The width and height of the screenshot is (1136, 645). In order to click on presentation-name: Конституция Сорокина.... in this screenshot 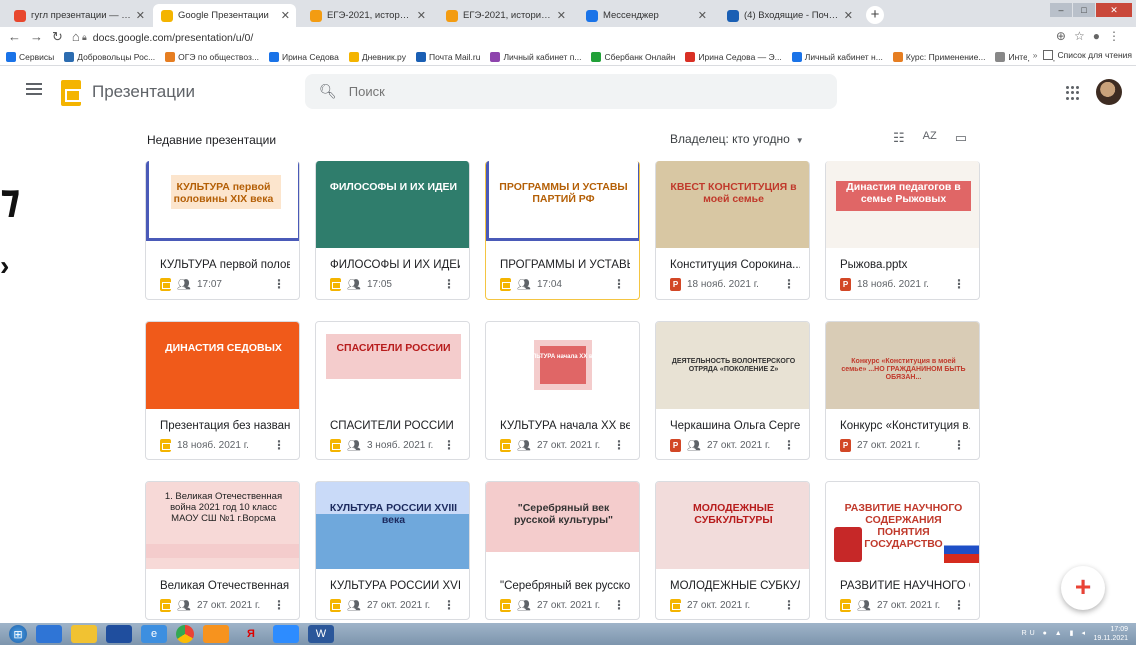, I will do `click(735, 265)`.